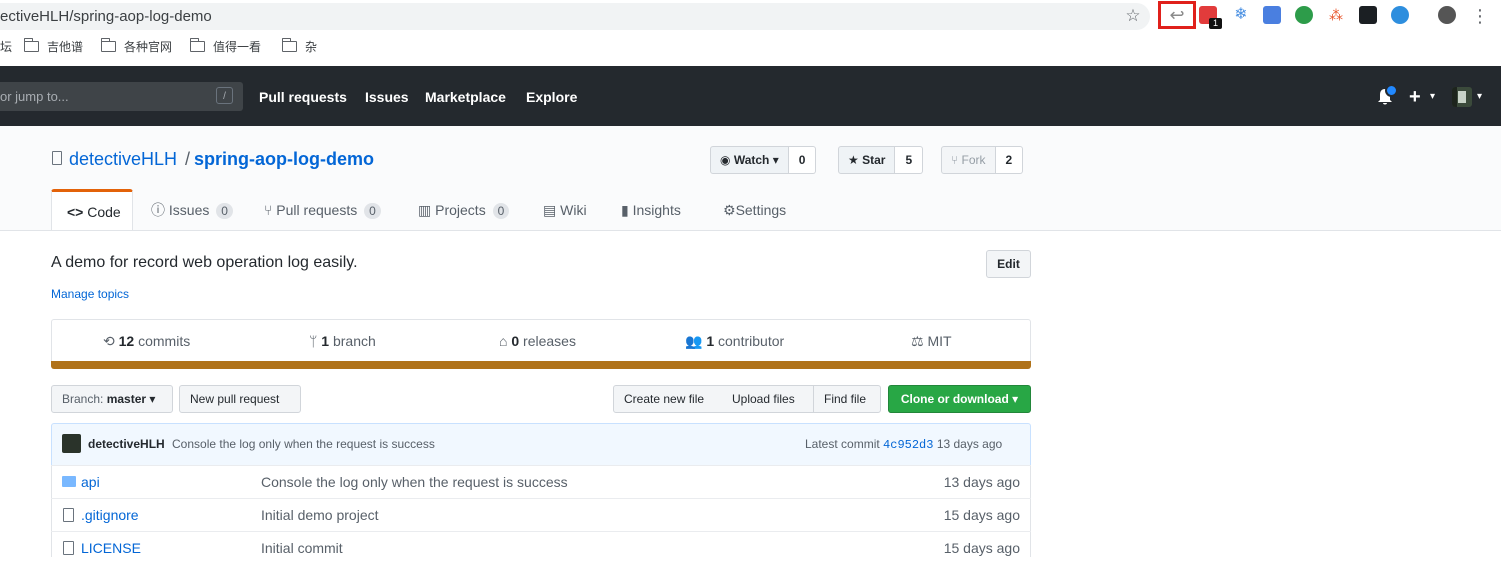 The width and height of the screenshot is (1501, 564). What do you see at coordinates (77, 212) in the screenshot?
I see `code-icon: <>` at bounding box center [77, 212].